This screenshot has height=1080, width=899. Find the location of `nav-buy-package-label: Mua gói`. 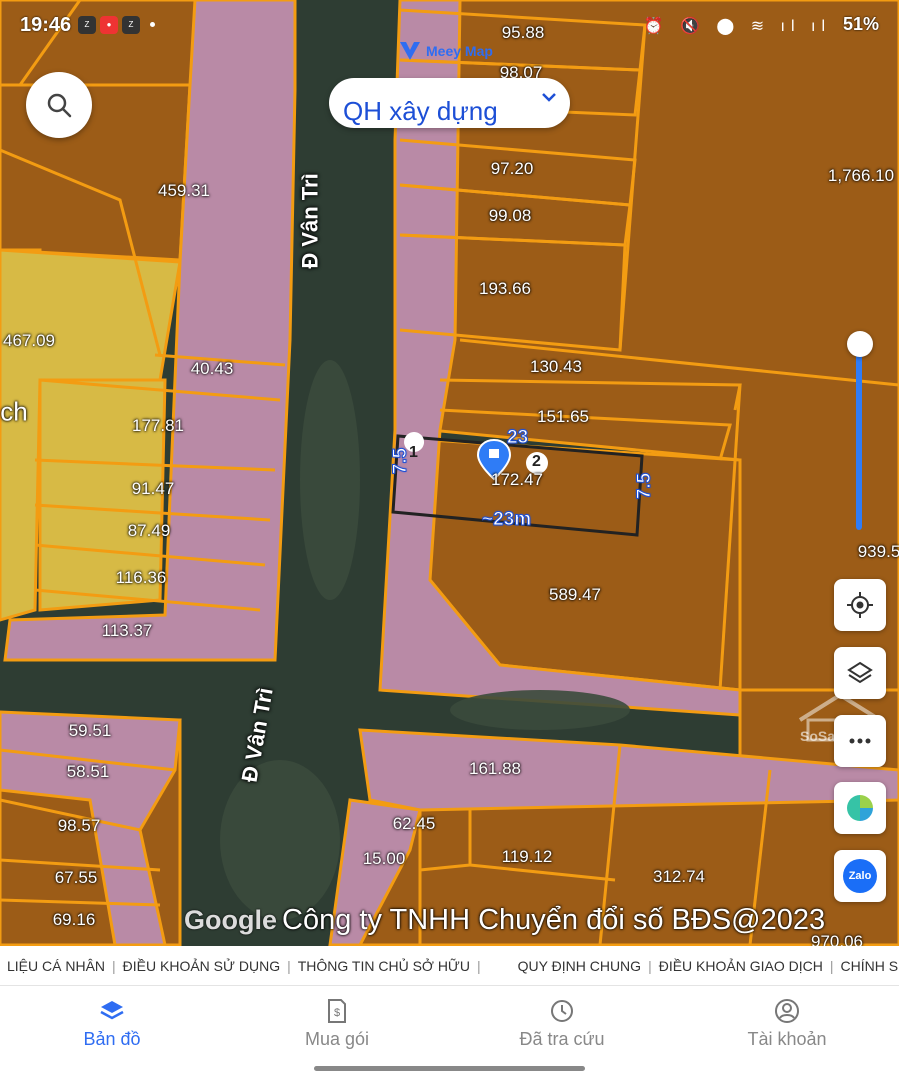

nav-buy-package-label: Mua gói is located at coordinates (337, 1039).